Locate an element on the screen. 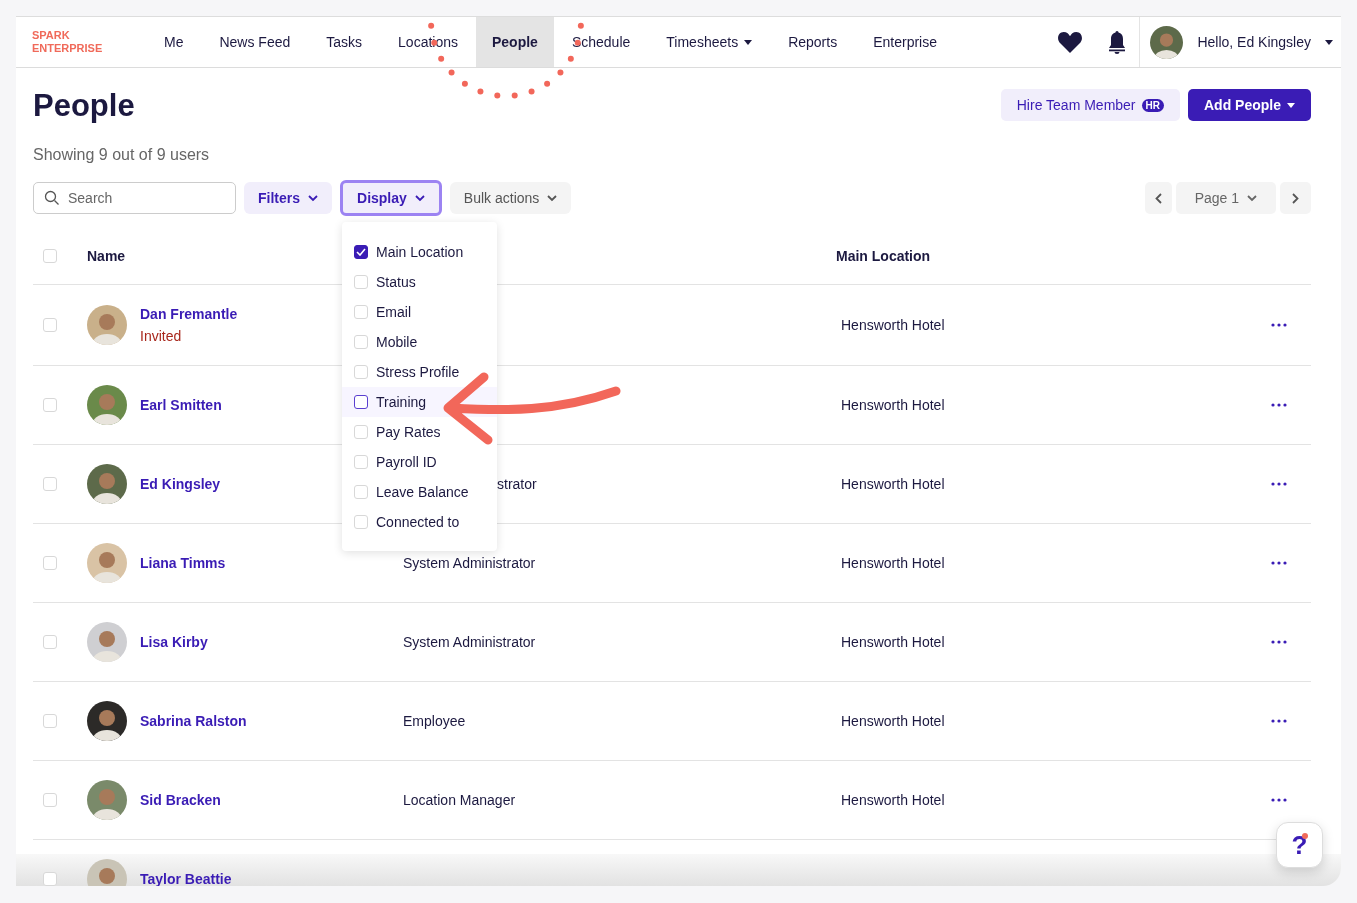  hr-badge: HR is located at coordinates (1152, 105).